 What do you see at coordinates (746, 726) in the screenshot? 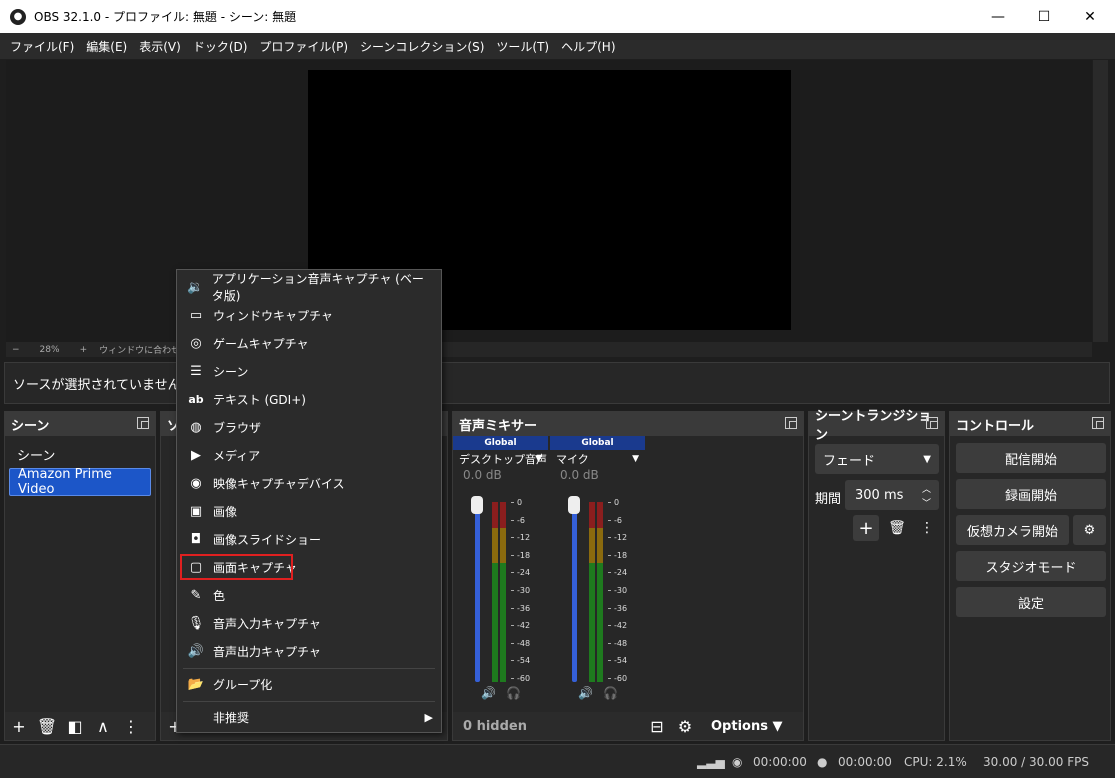
I see `options-button: Options ▼` at bounding box center [746, 726].